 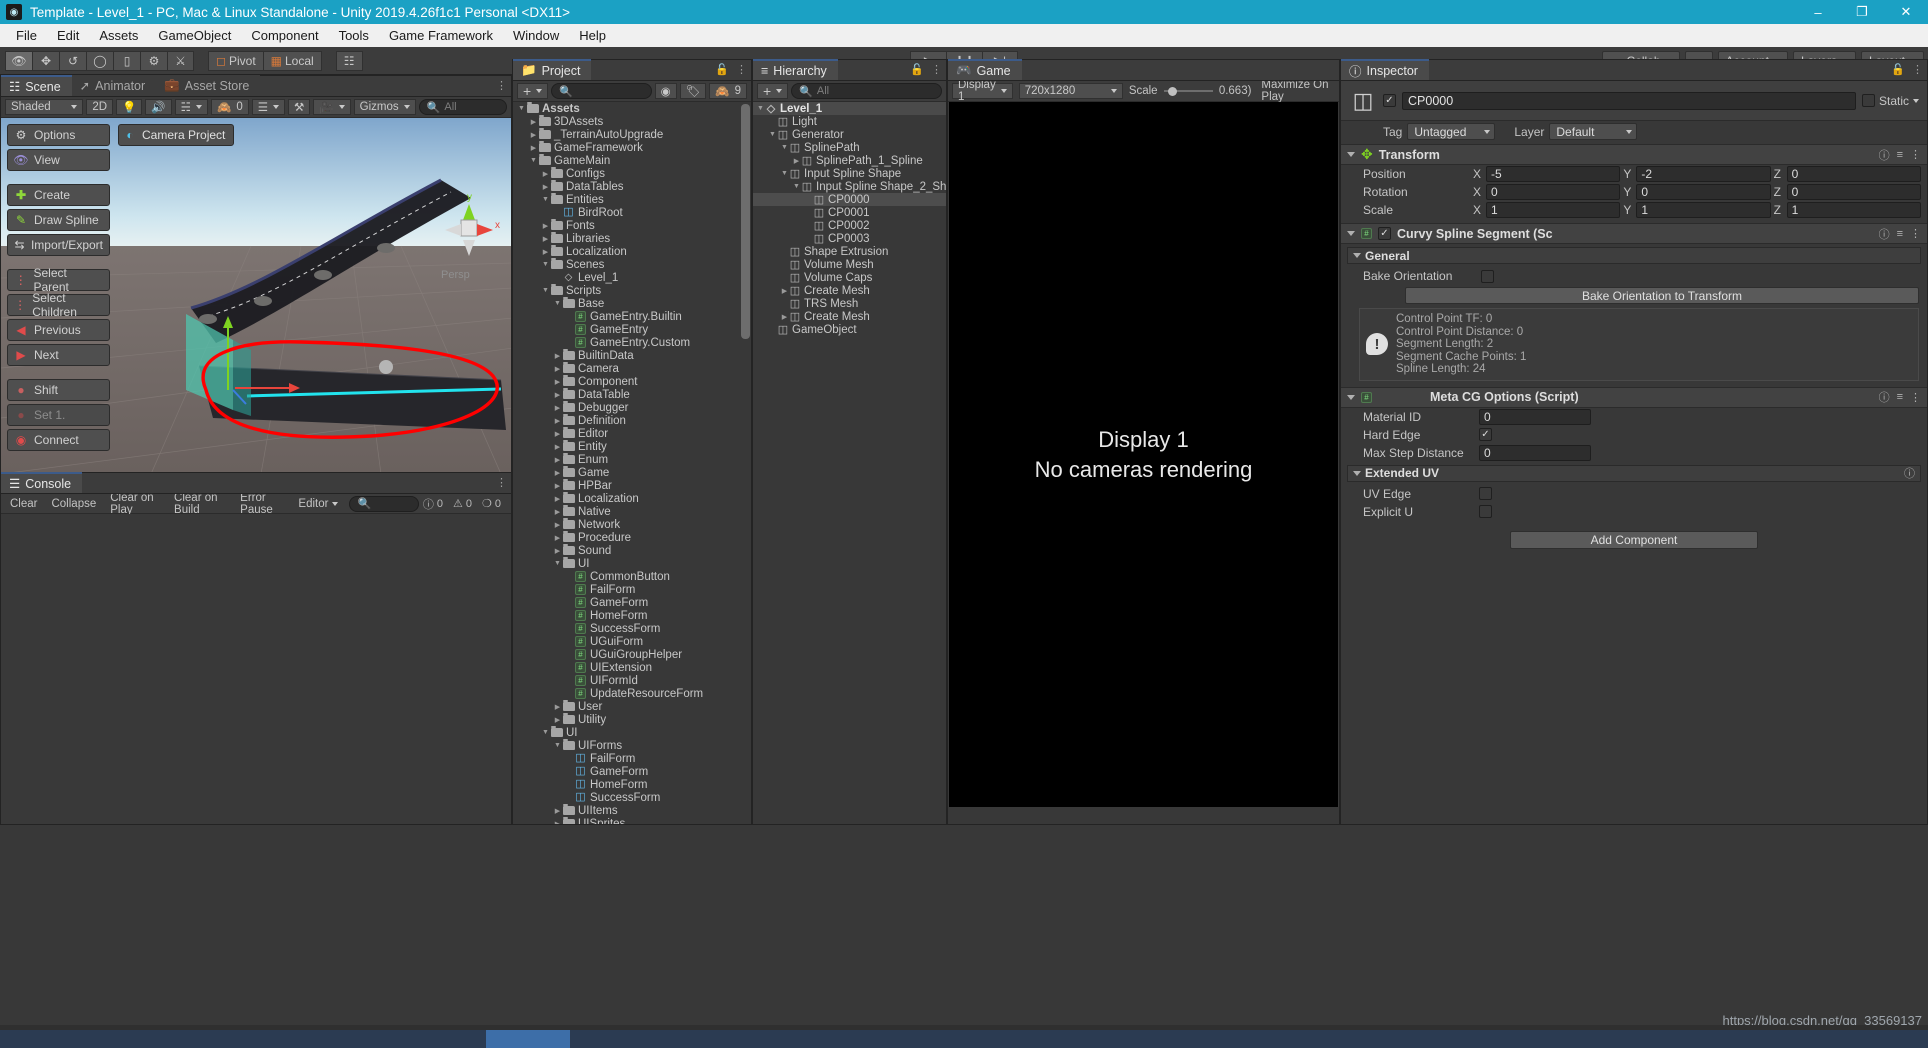 What do you see at coordinates (632, 706) in the screenshot?
I see `project-tree-item: ▶ User` at bounding box center [632, 706].